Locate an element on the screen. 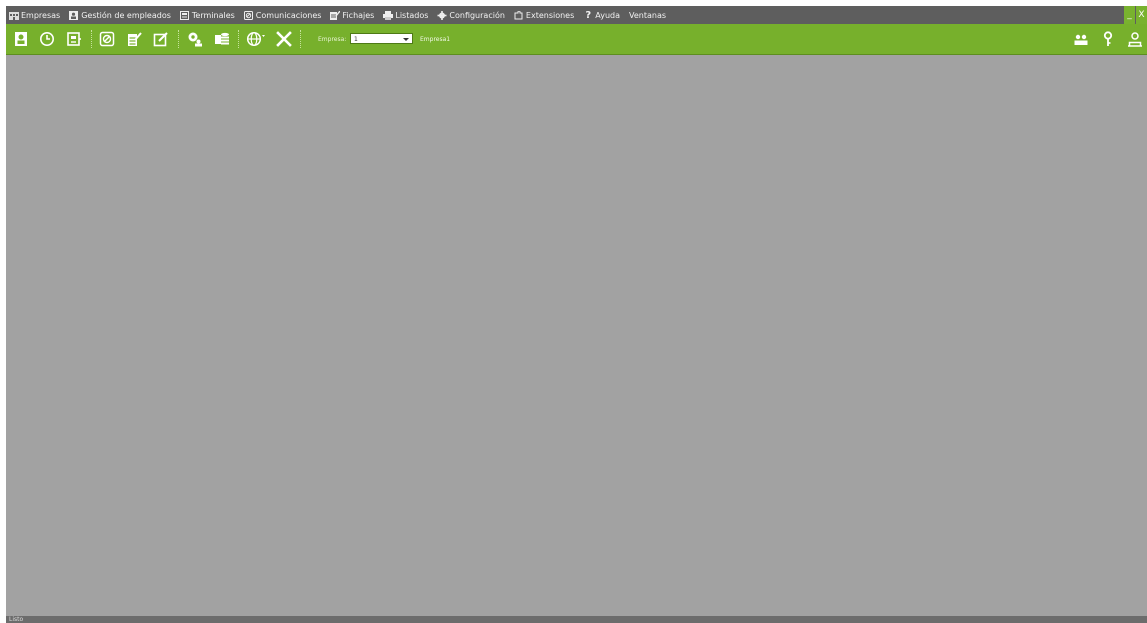 The image size is (1147, 623). empresa-select-value: 1 is located at coordinates (356, 39).